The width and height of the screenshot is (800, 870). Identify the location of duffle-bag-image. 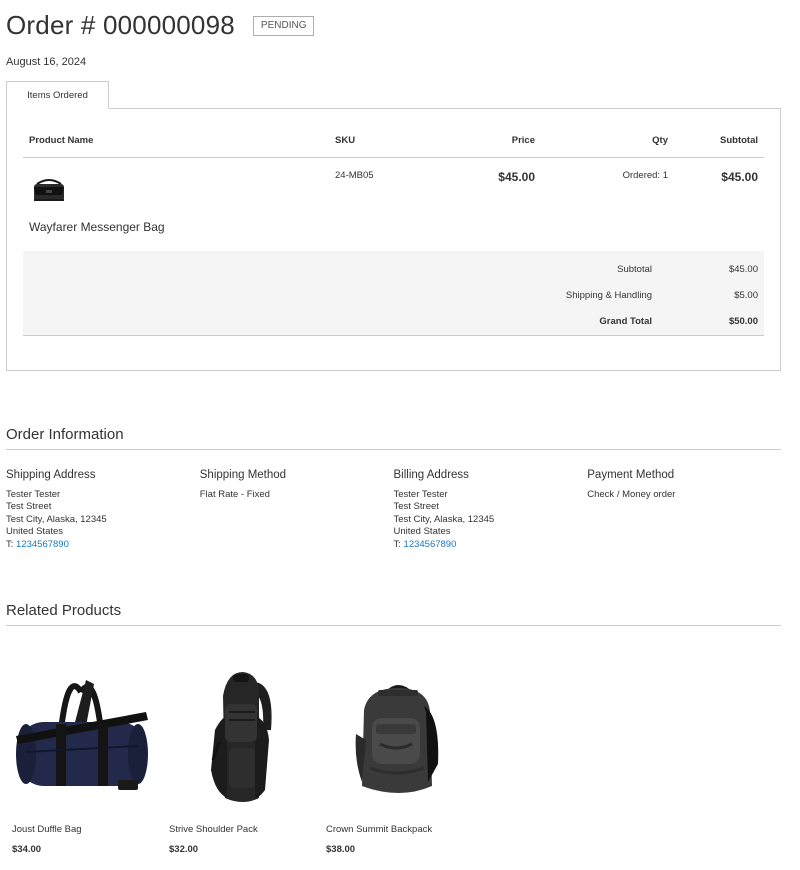
(81, 740).